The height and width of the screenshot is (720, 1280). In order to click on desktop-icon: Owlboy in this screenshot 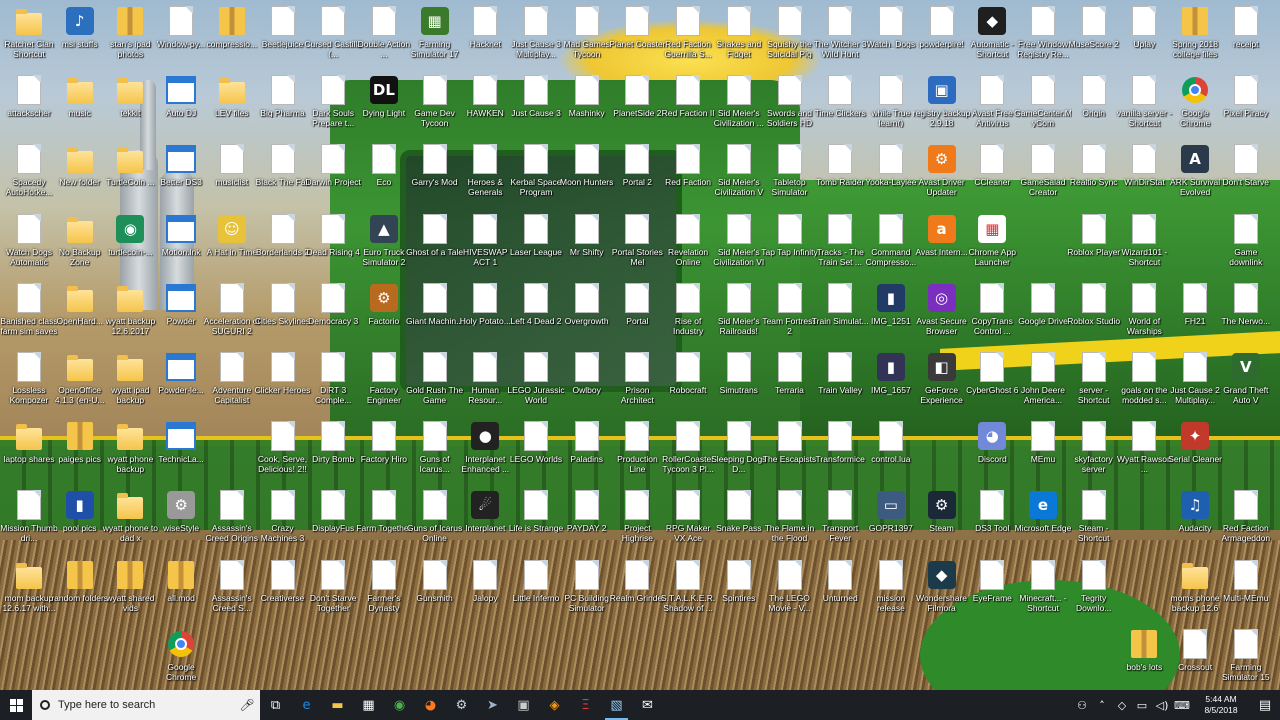, I will do `click(587, 383)`.